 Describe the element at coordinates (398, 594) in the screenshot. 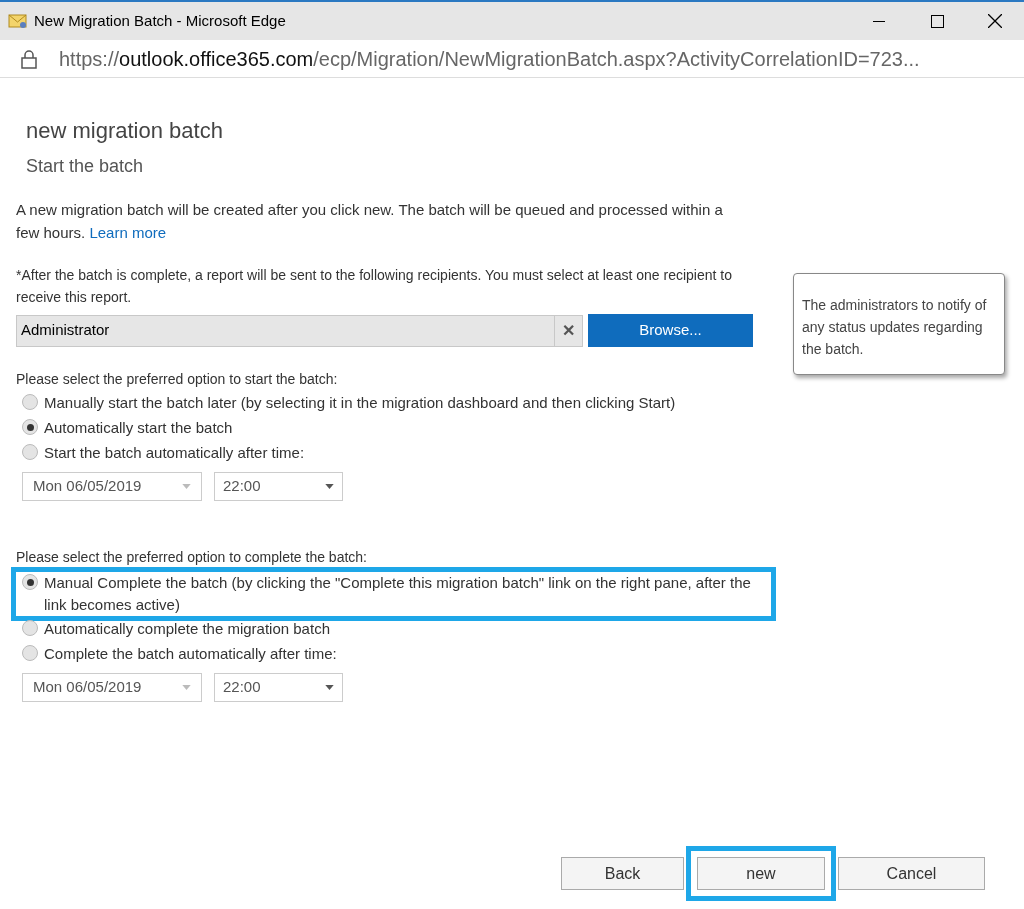

I see `radio-option-label: Manual Complete the batch (by clicking the "Complete this migration batch" link on the right pane, after the link becomes active)` at that location.